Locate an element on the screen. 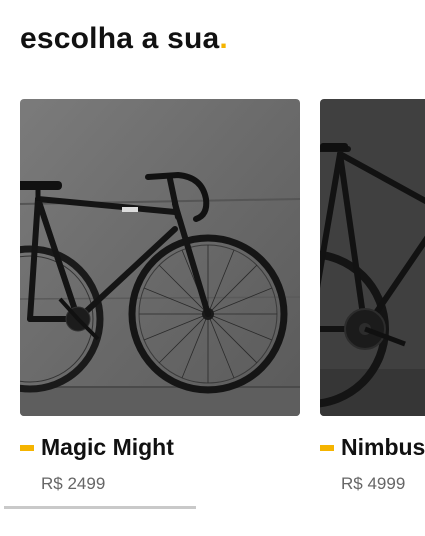  product-price: R$ 2499 is located at coordinates (73, 483).